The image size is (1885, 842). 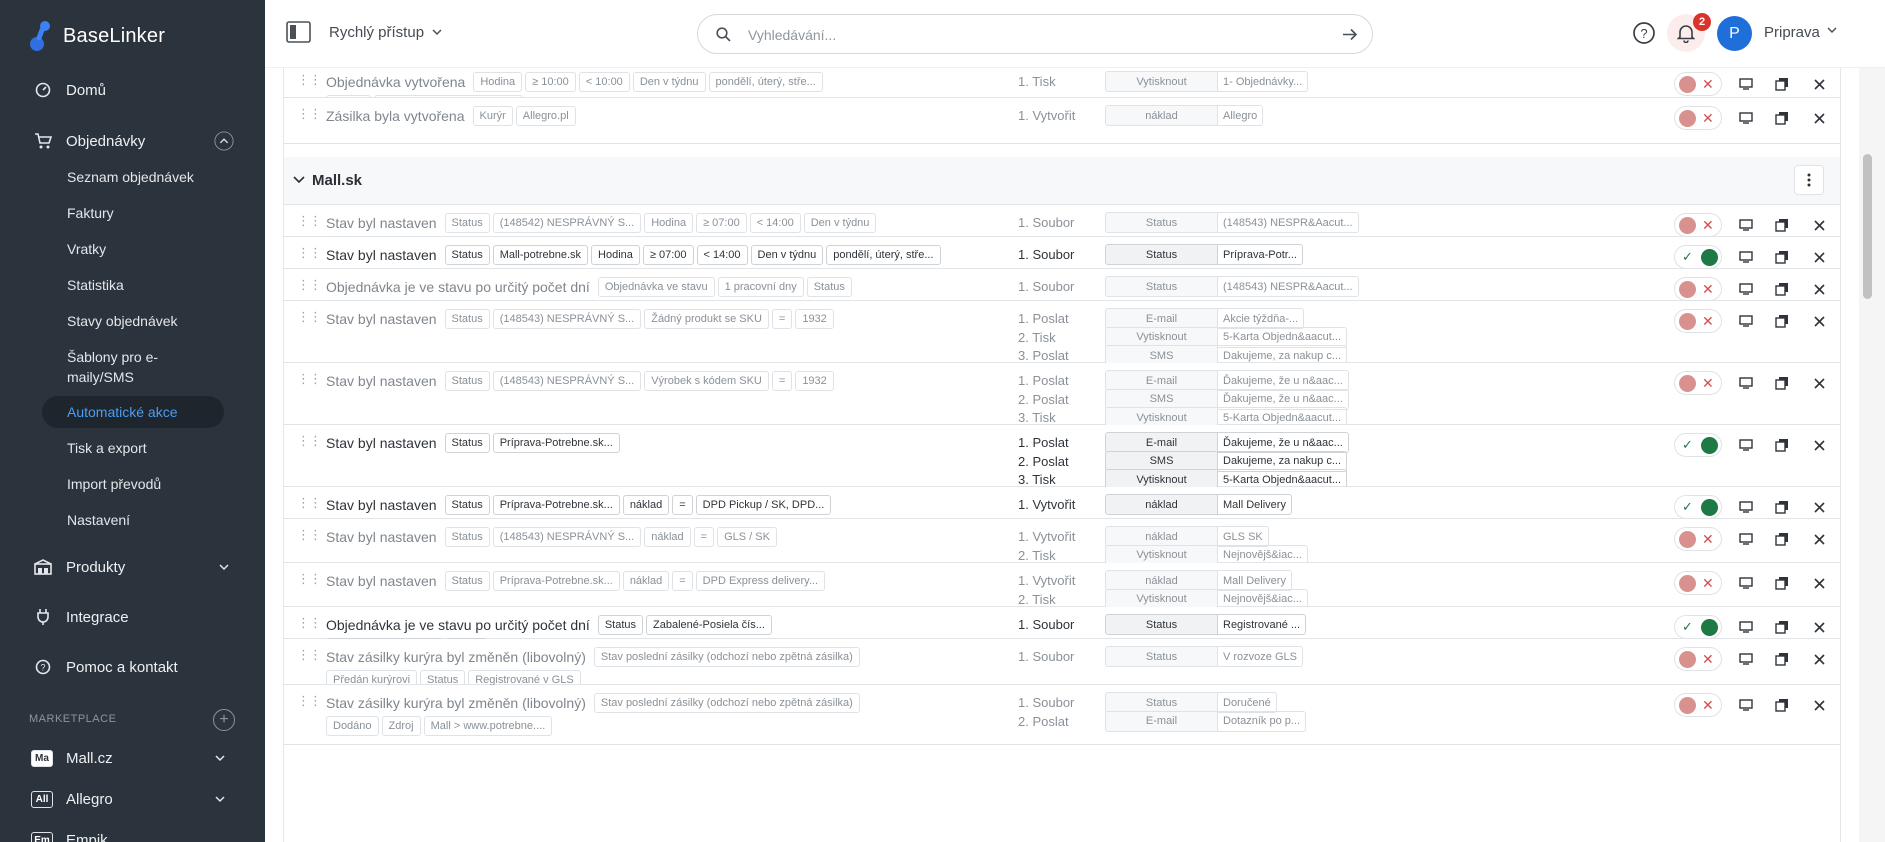 What do you see at coordinates (1350, 34) in the screenshot?
I see `arrow-right-icon` at bounding box center [1350, 34].